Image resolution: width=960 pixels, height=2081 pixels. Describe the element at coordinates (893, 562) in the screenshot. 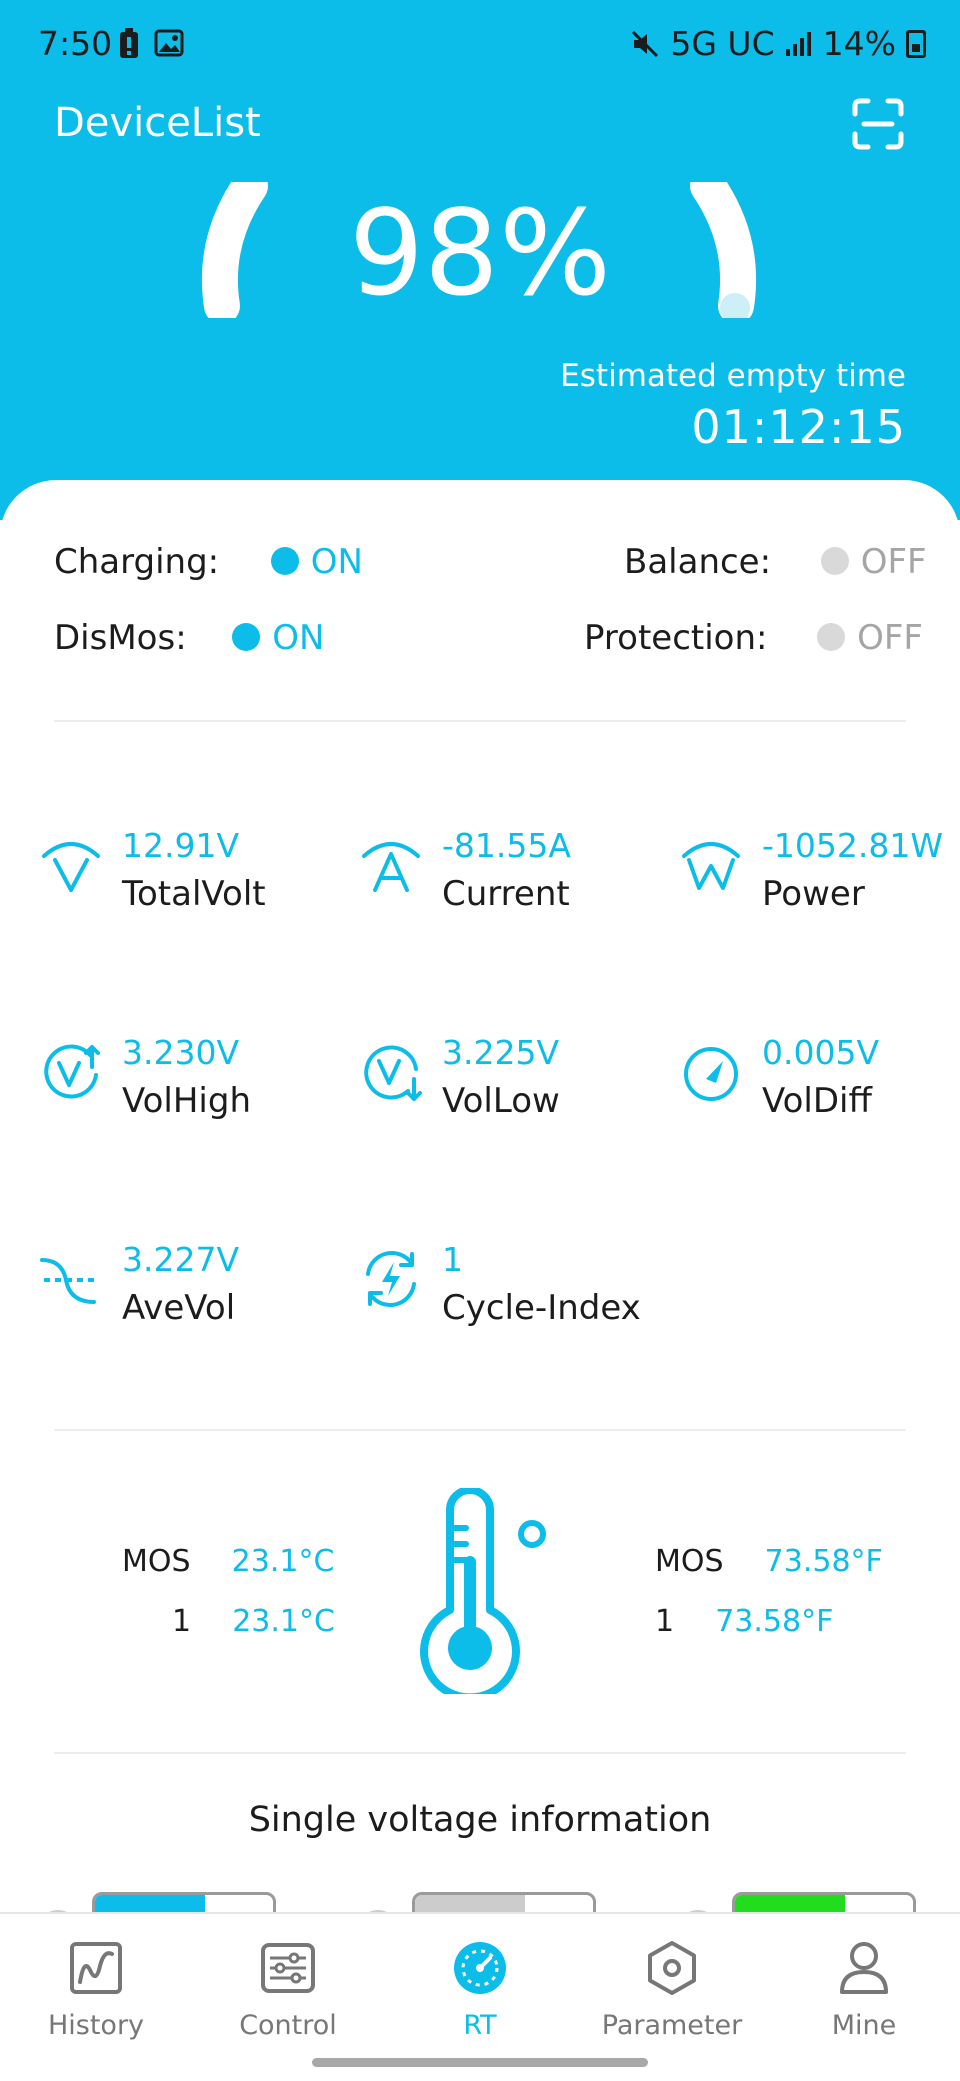

I see `balance-value: OFF` at that location.